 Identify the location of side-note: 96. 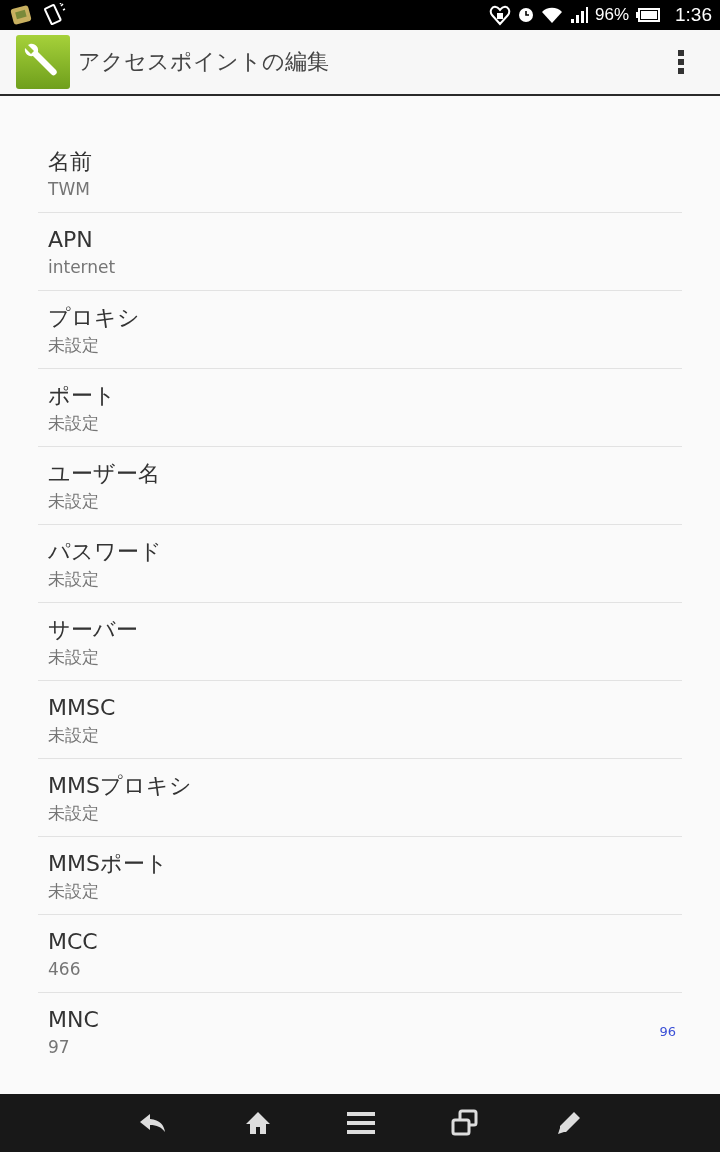
(667, 1031).